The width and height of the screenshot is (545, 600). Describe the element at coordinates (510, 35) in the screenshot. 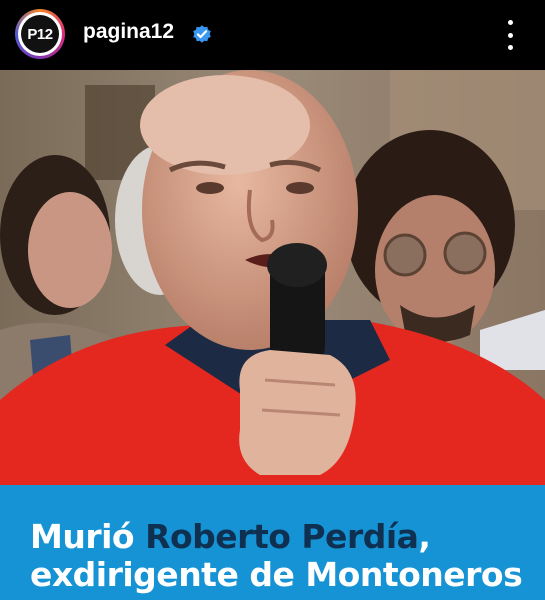

I see `more-options-icon` at that location.